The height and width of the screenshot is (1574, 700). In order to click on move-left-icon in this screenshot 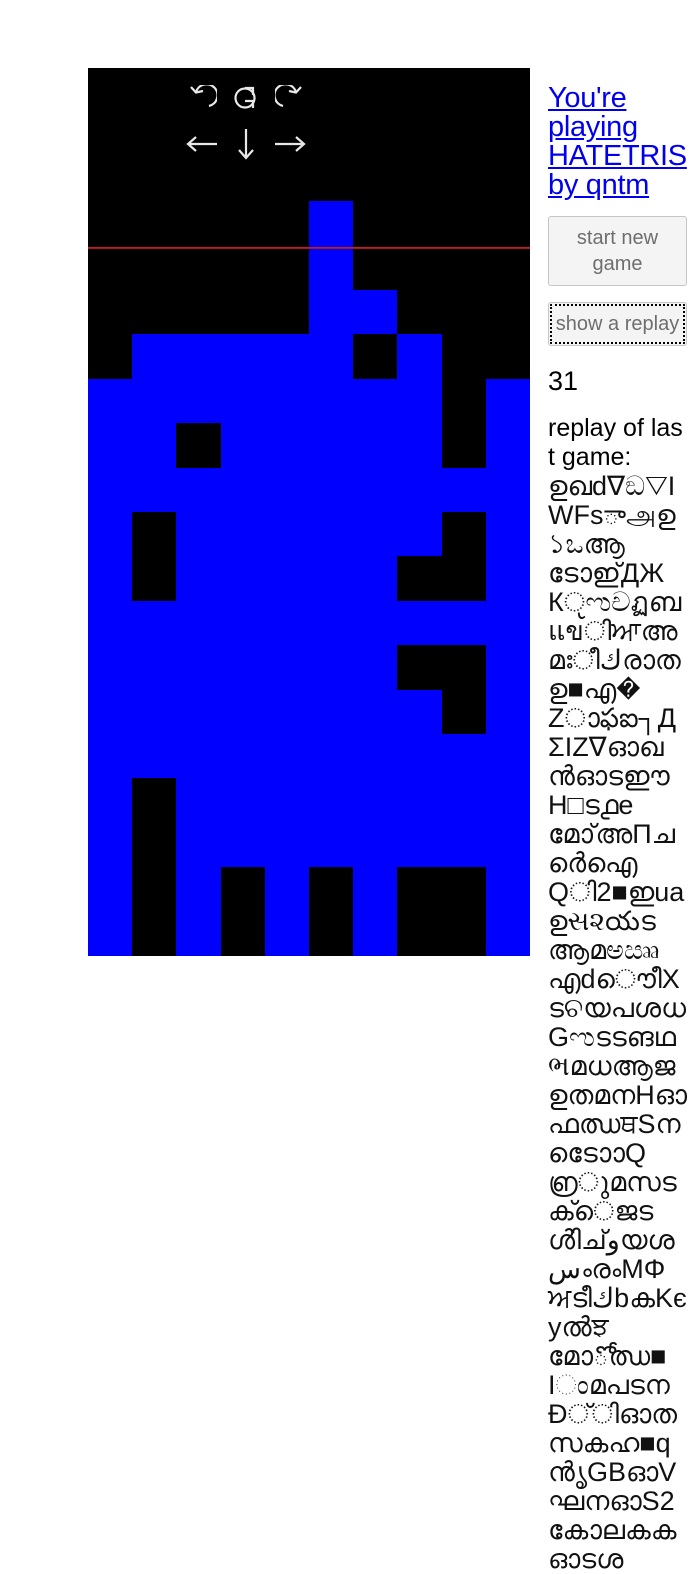, I will do `click(202, 144)`.